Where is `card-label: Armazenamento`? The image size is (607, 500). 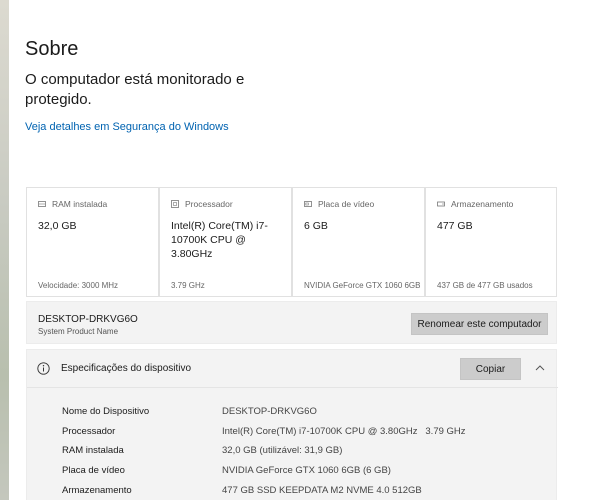 card-label: Armazenamento is located at coordinates (482, 204).